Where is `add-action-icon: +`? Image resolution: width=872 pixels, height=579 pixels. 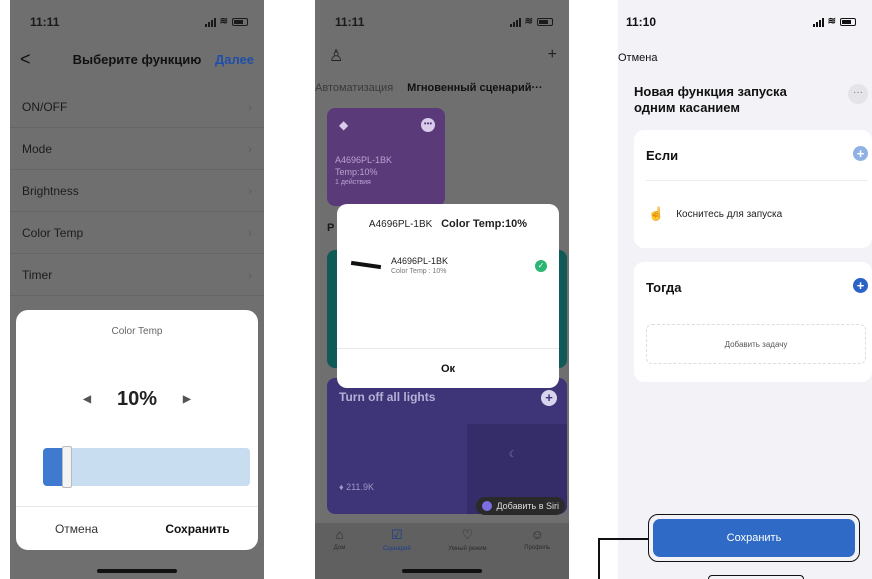
add-action-icon: + is located at coordinates (860, 285).